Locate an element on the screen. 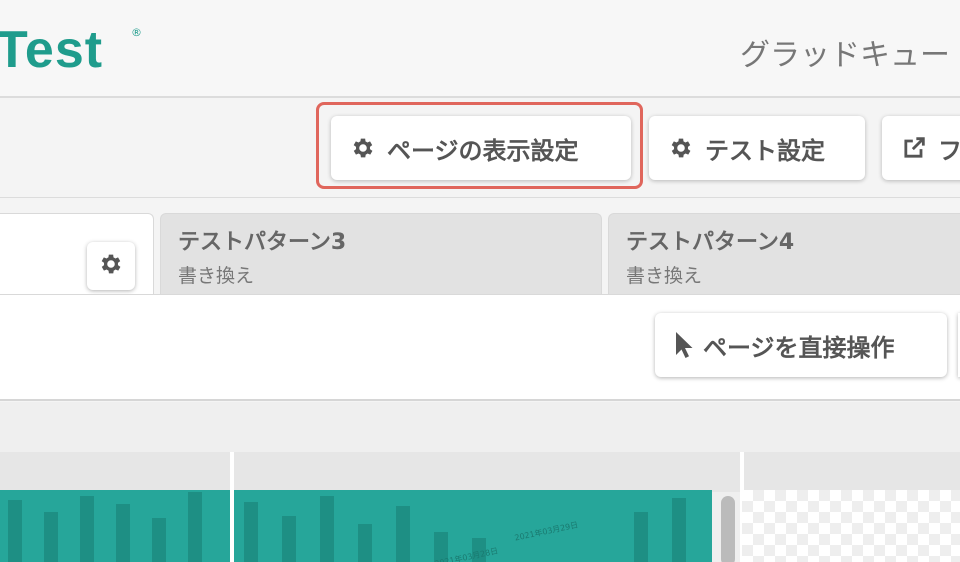 The image size is (960, 562). tab-test-pattern-3: テストパターン3 書き換え is located at coordinates (381, 253).